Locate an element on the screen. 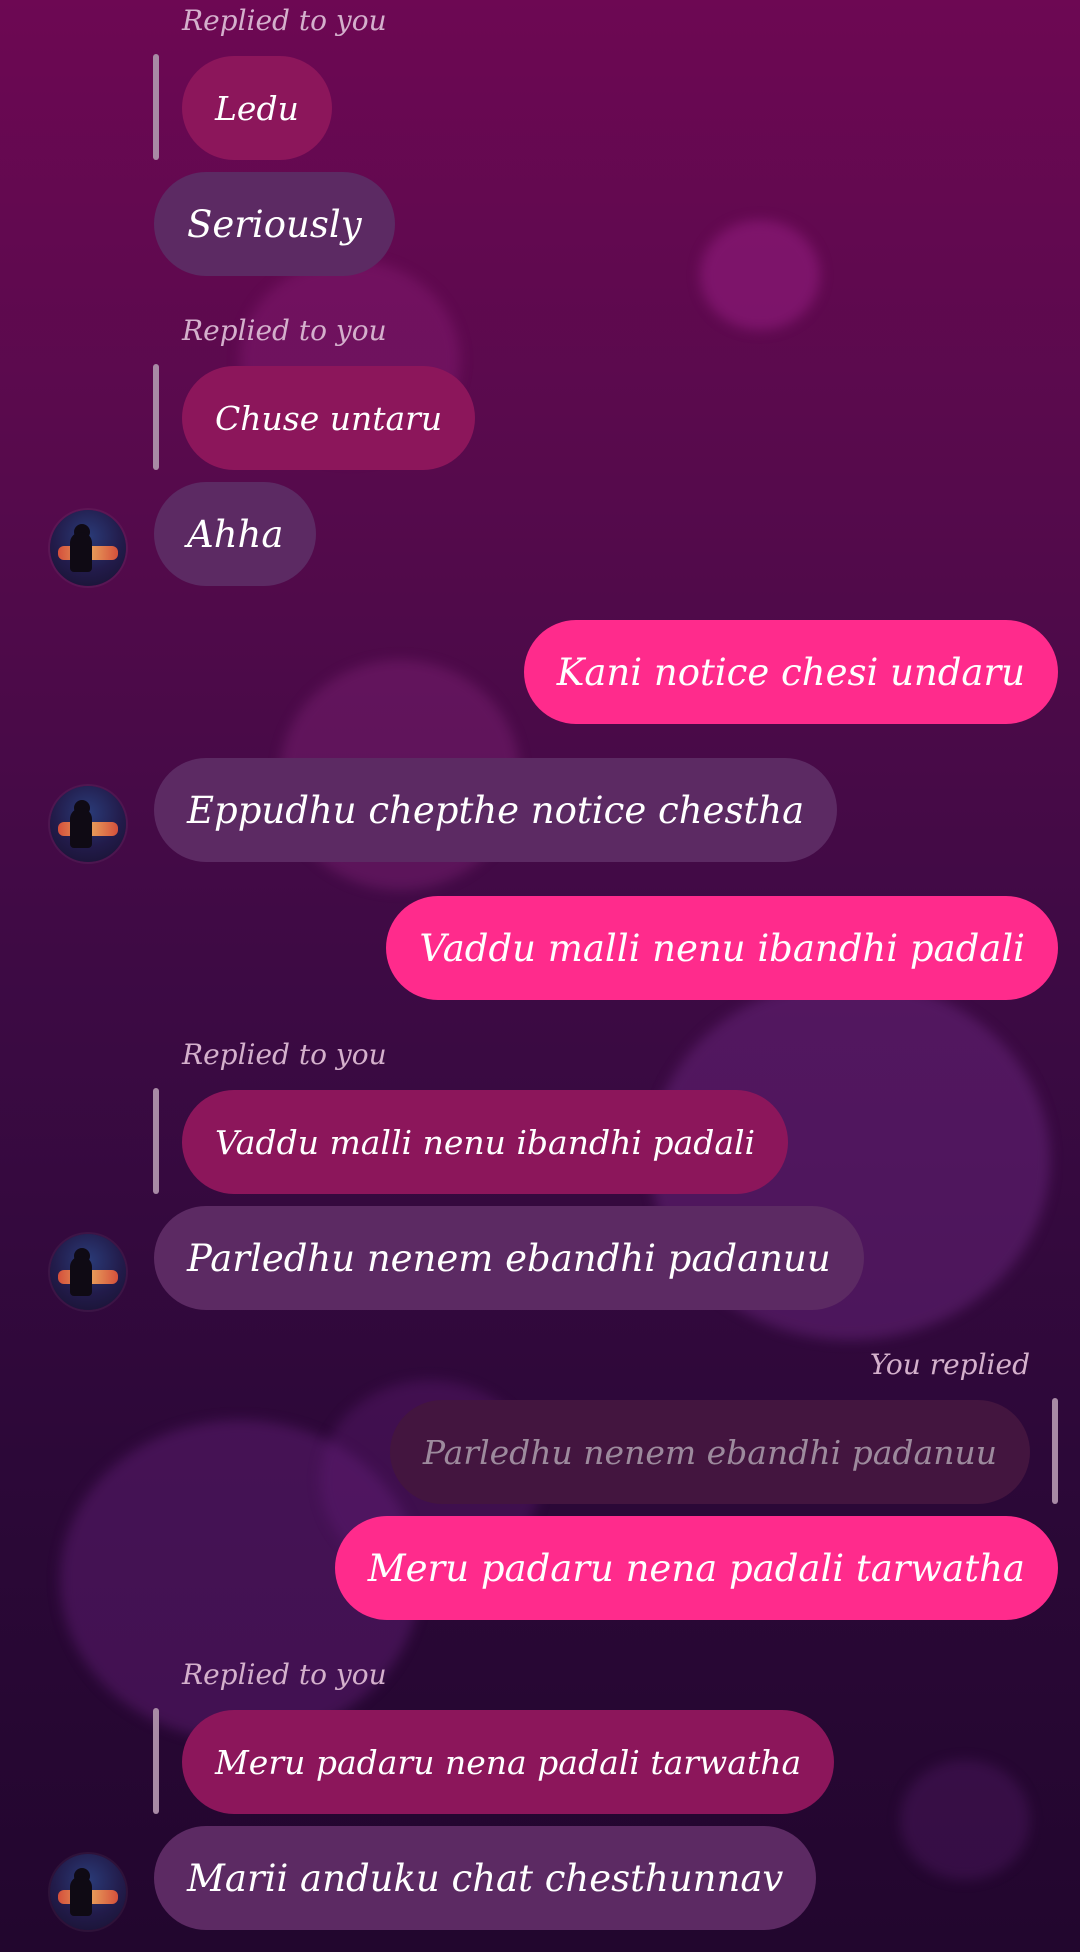 This screenshot has height=1952, width=1080. own-quoted-message-bubble: Parledhu nenem ebandhi padanuu is located at coordinates (709, 1452).